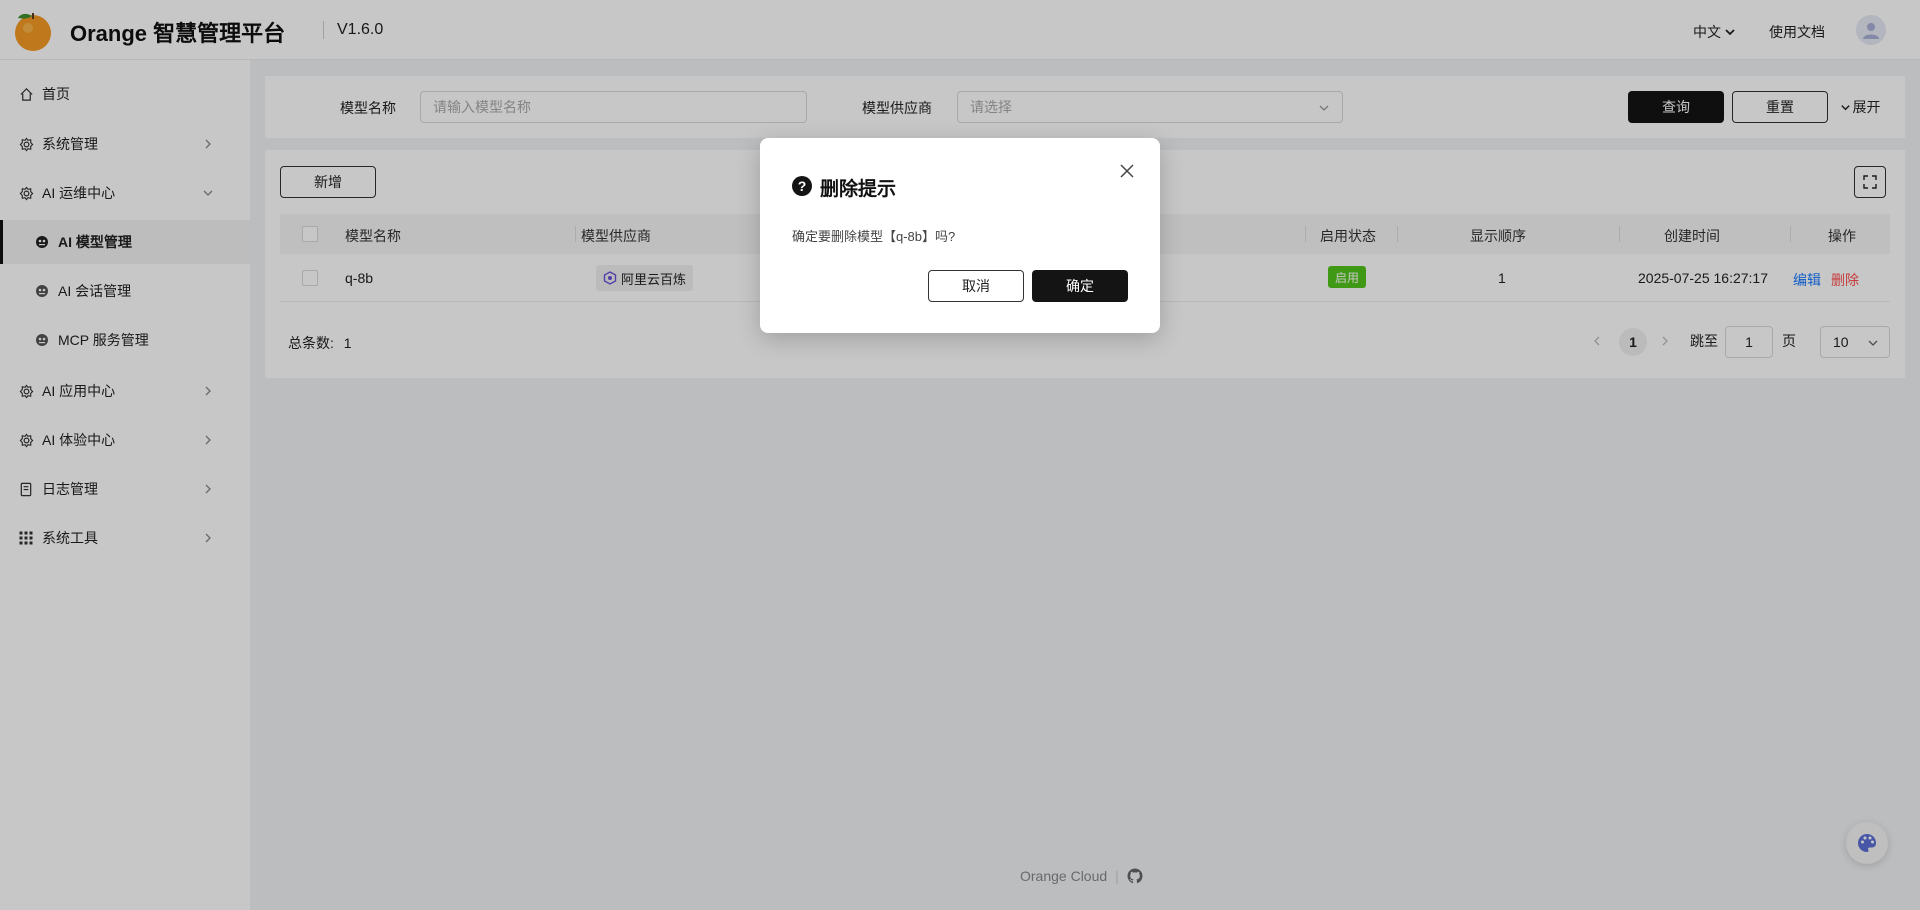 The image size is (1920, 910). I want to click on close-button, so click(1127, 171).